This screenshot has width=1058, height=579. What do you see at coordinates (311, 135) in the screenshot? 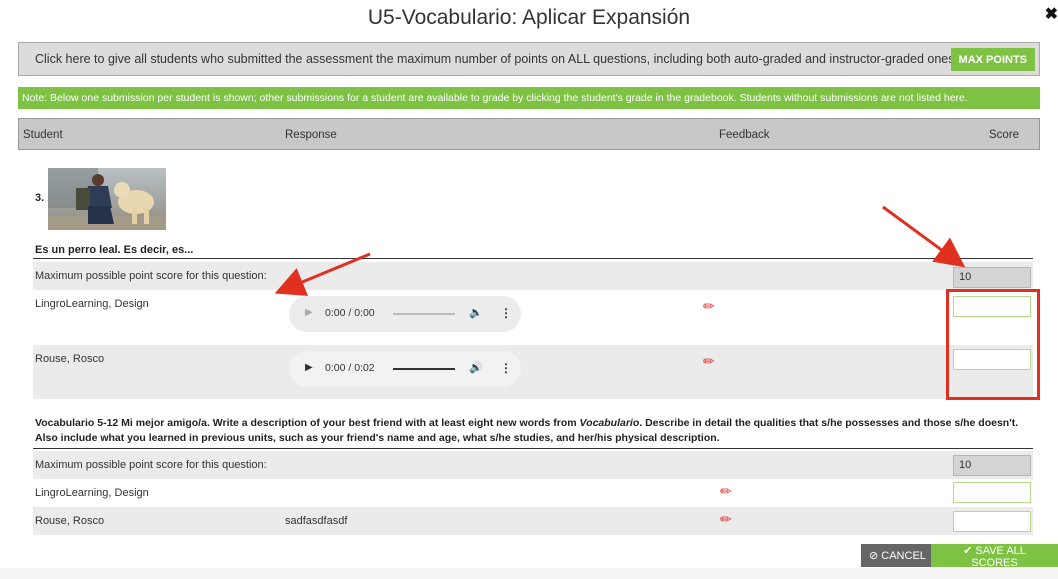
I see `header-response: Response` at bounding box center [311, 135].